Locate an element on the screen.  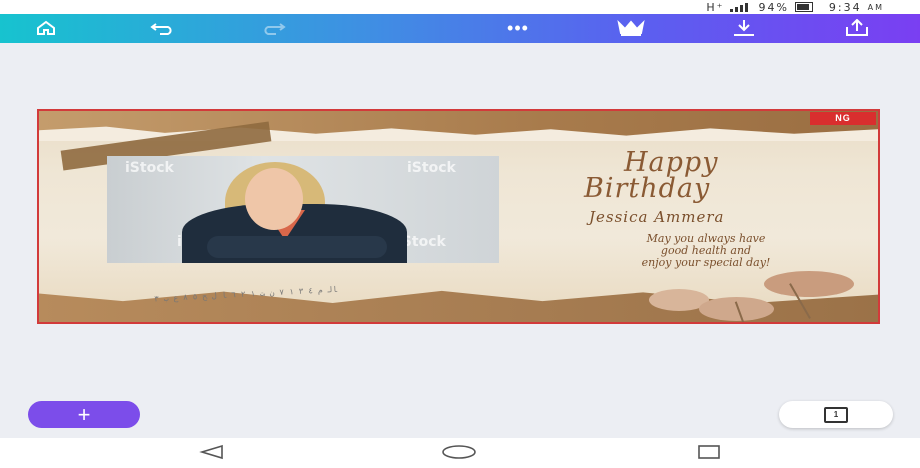
battery-percent: 94% is located at coordinates (773, 7).